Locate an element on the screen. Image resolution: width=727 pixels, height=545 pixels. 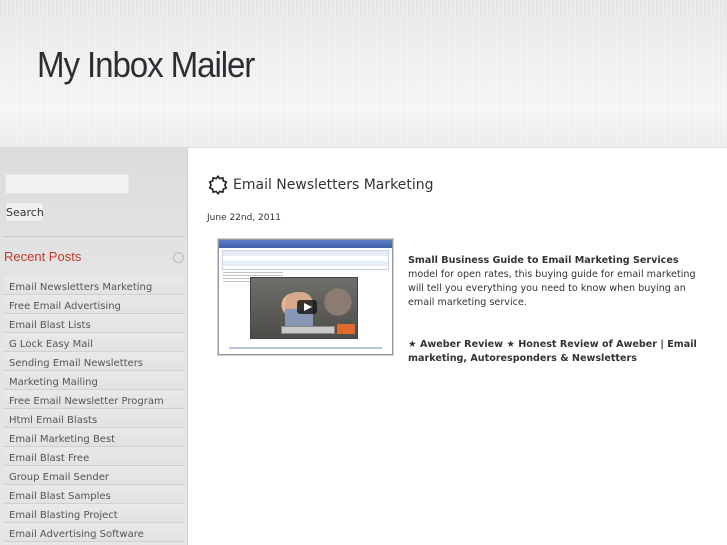
list-item: Group Email Sender is located at coordinates (94, 475).